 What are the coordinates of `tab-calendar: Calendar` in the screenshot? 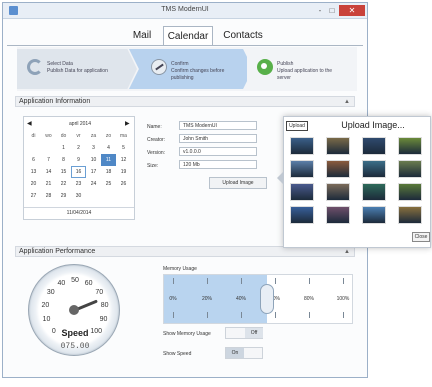 It's located at (188, 36).